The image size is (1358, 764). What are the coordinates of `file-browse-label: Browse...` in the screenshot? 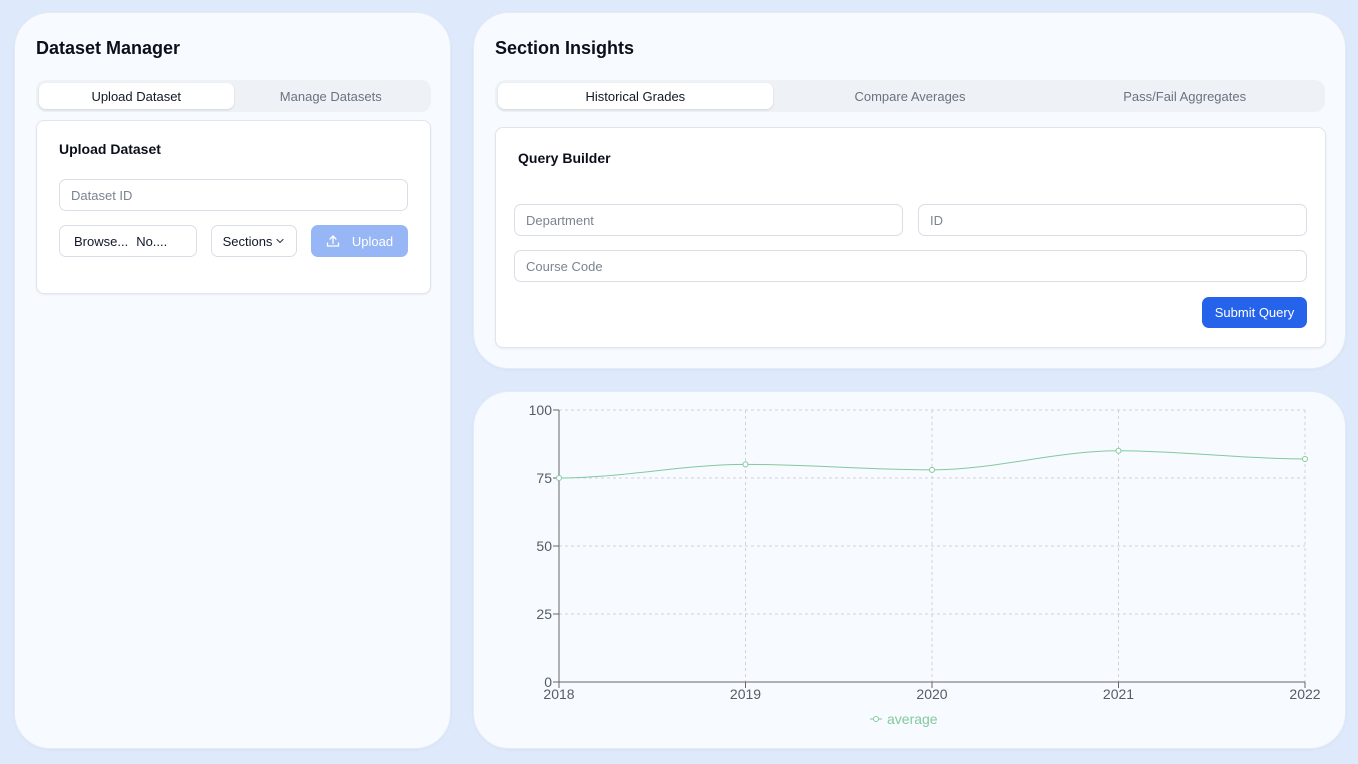 It's located at (101, 241).